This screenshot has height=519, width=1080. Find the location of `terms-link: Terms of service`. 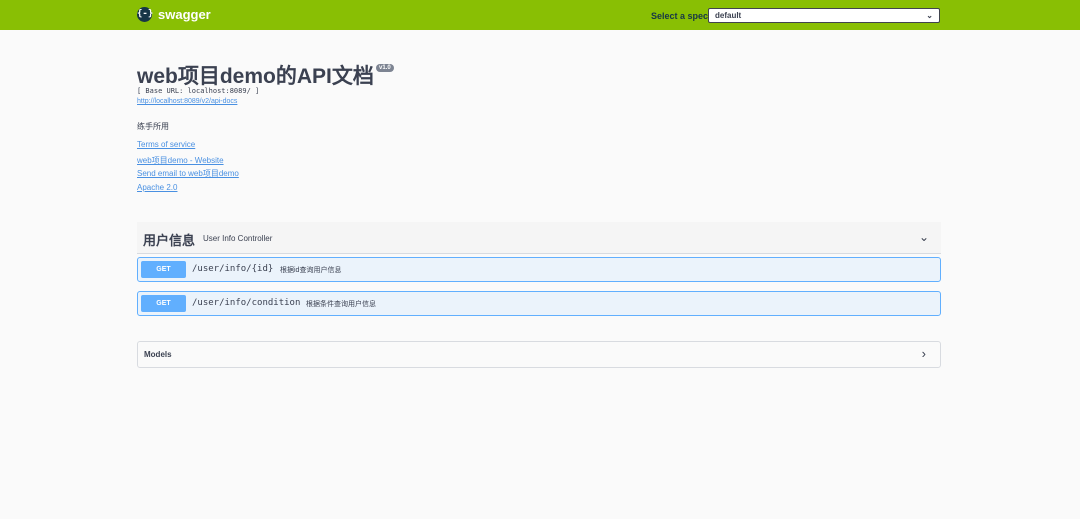

terms-link: Terms of service is located at coordinates (166, 144).